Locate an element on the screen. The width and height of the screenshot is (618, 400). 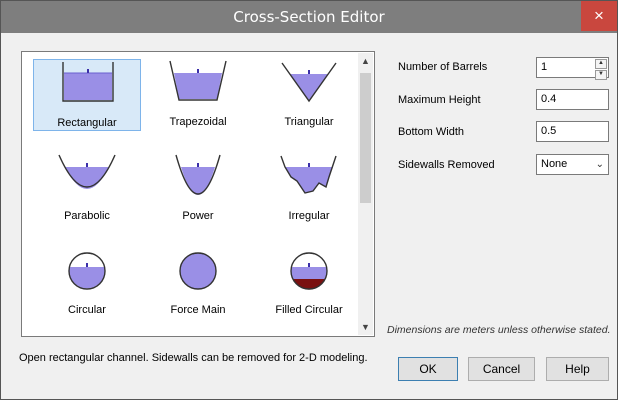
cancel-button: Cancel is located at coordinates (501, 369).